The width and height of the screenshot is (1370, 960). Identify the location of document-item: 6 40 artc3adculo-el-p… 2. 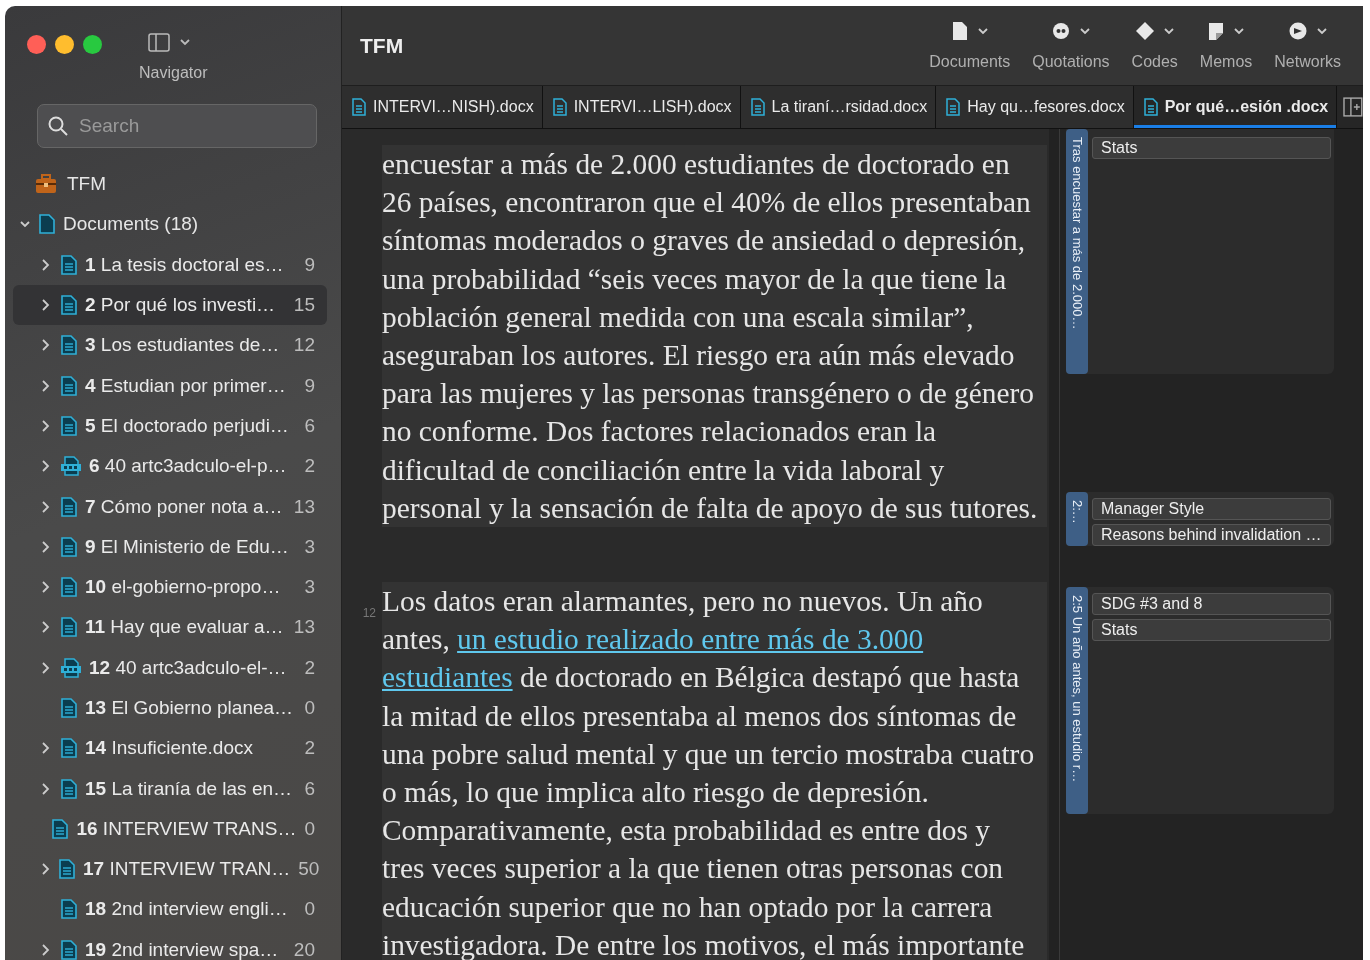
(170, 466).